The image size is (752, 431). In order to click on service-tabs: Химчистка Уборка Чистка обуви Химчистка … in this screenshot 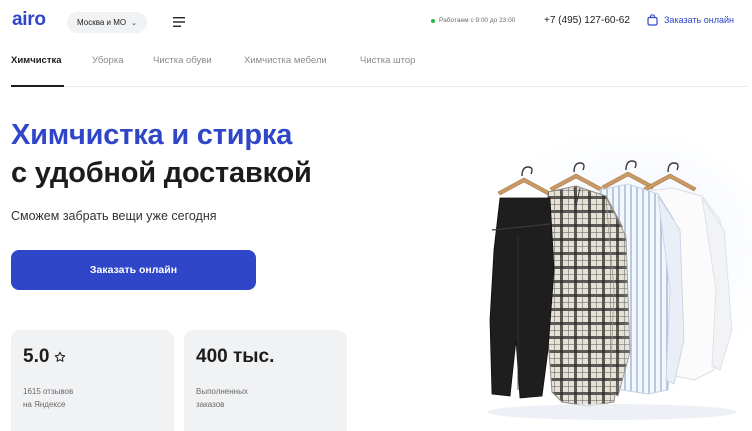, I will do `click(379, 65)`.